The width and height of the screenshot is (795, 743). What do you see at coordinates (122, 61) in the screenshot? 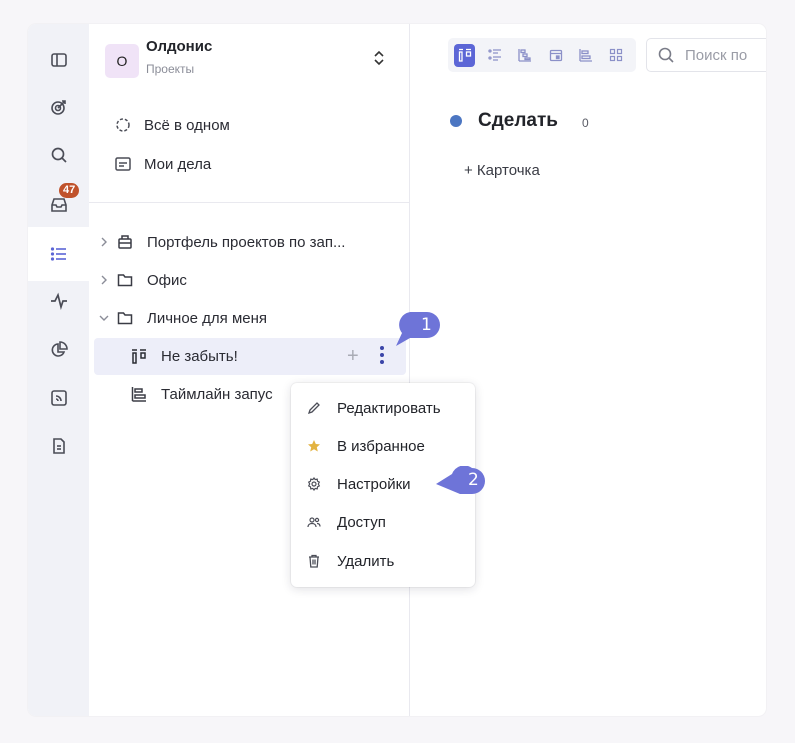
I see `workspace-avatar: О` at bounding box center [122, 61].